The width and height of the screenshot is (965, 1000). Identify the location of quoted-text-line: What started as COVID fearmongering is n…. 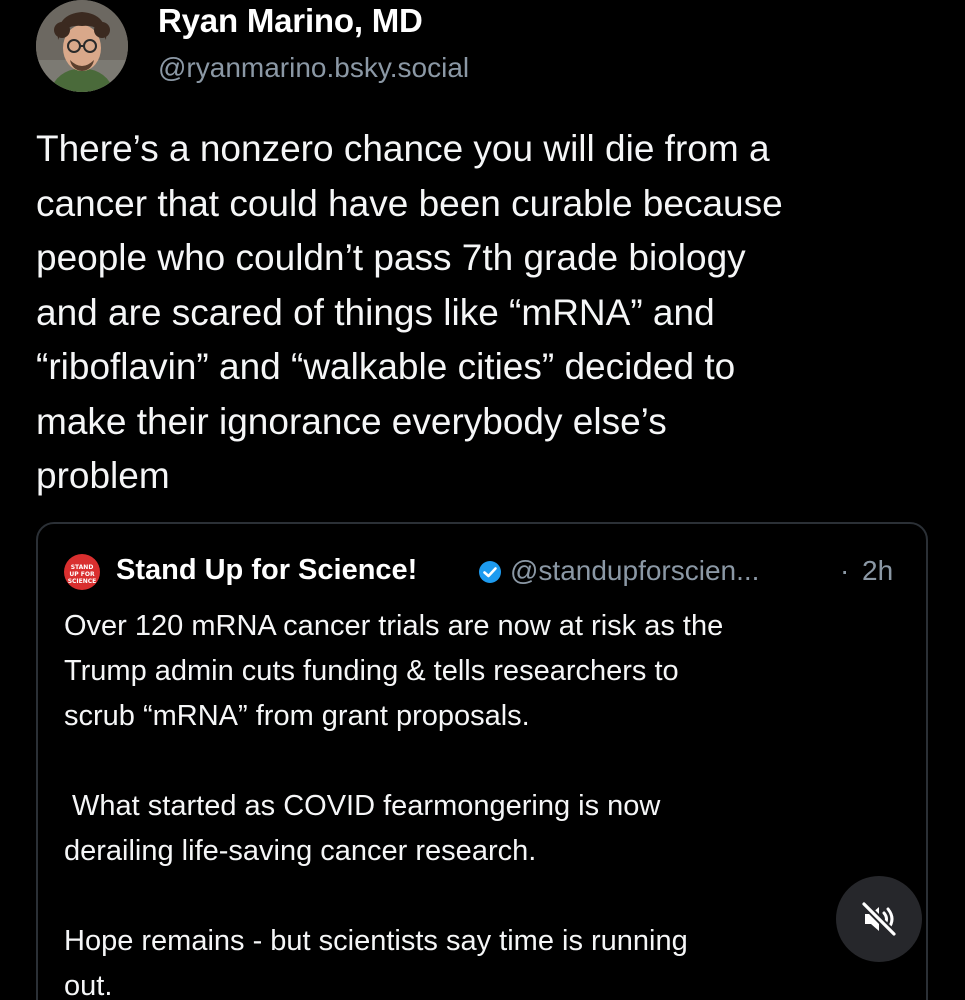
(362, 806).